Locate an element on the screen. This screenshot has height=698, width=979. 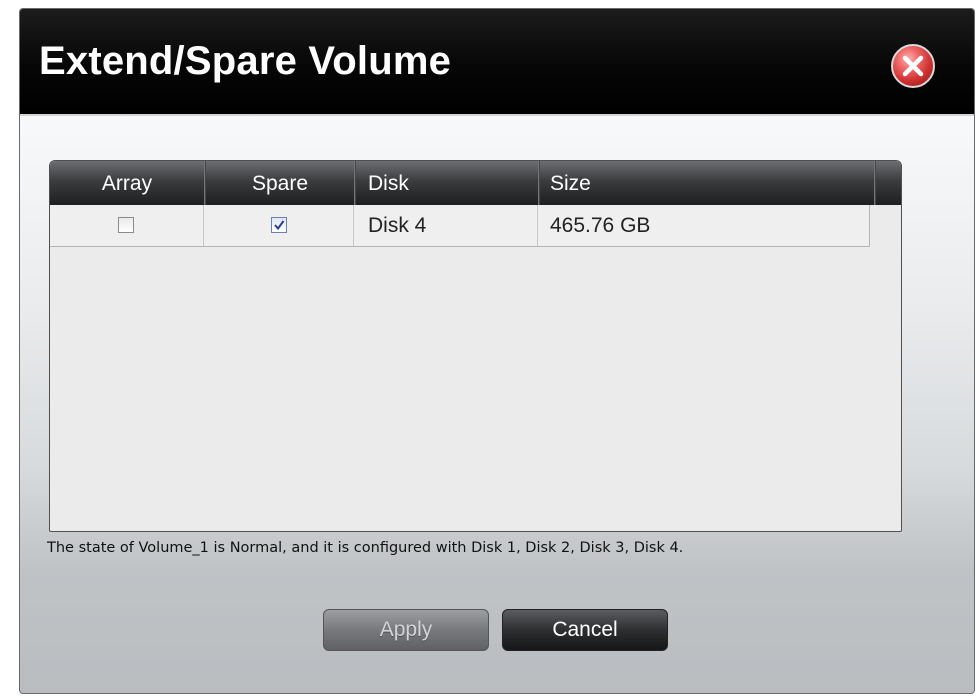
array-checkbox is located at coordinates (126, 225).